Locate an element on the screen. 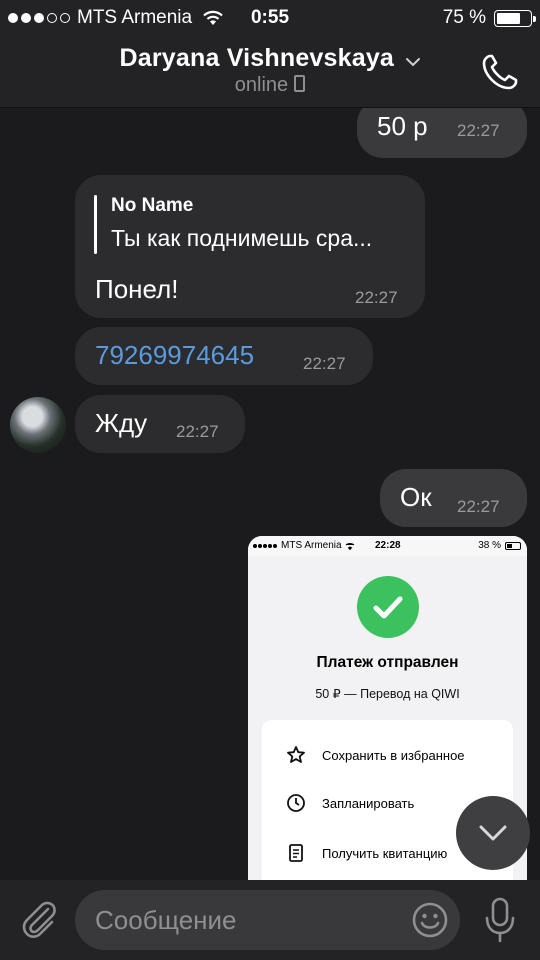 The image size is (540, 960). message-text: Ок is located at coordinates (416, 497).